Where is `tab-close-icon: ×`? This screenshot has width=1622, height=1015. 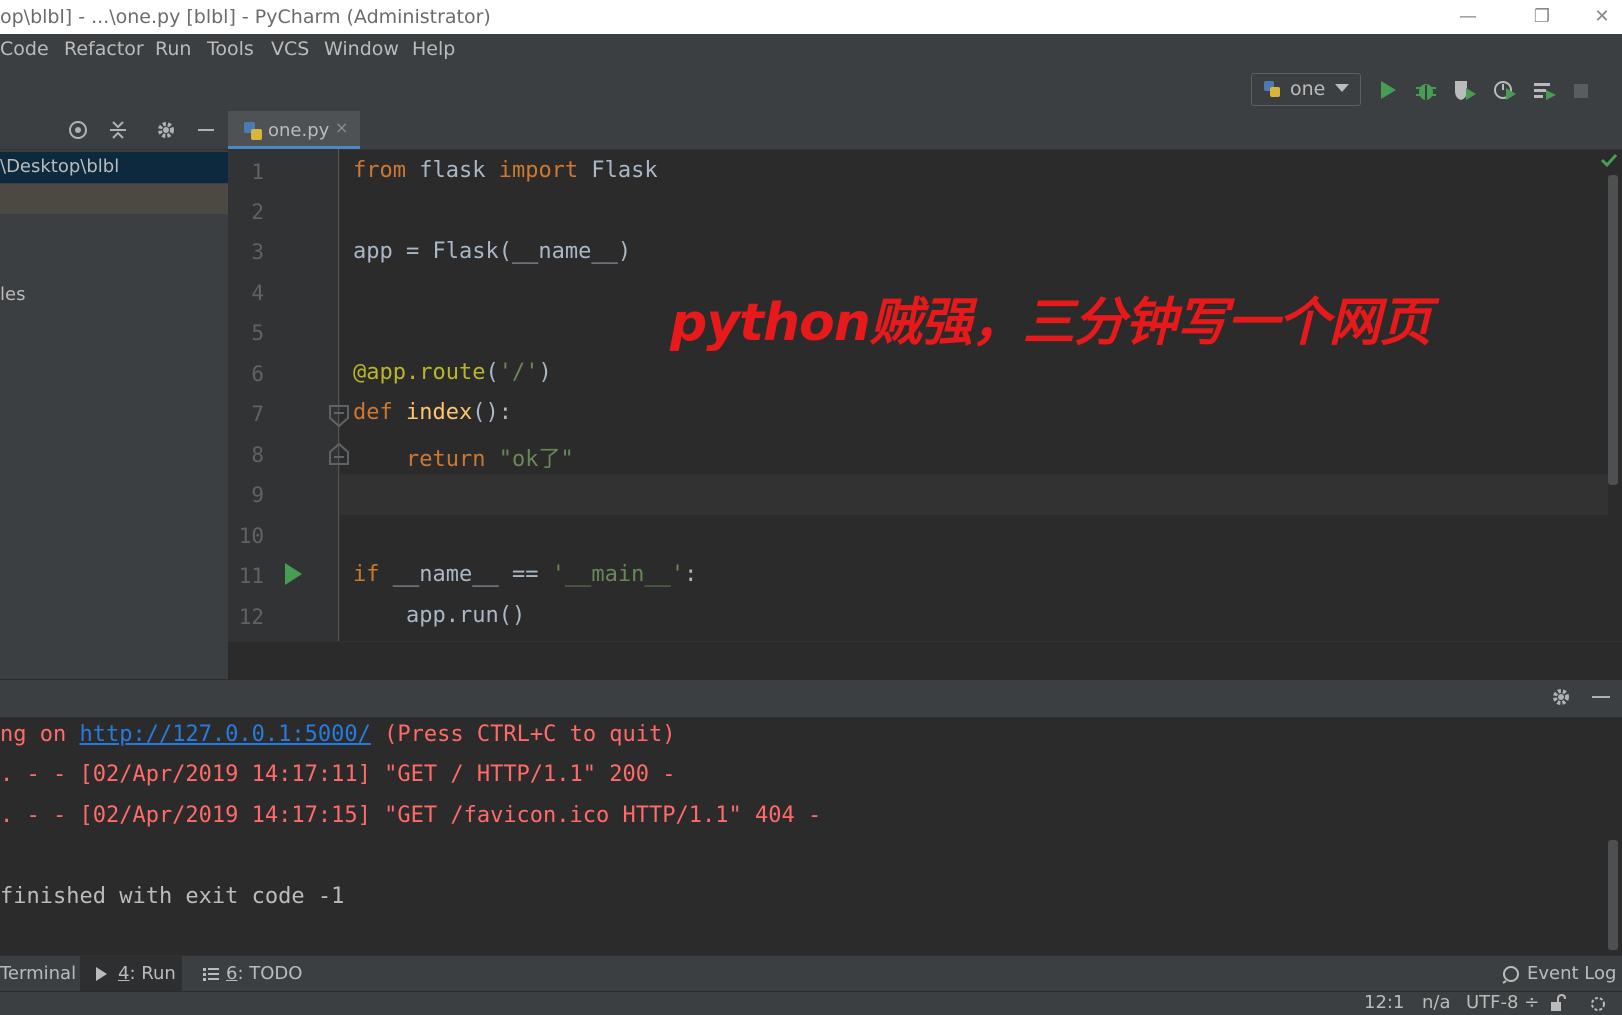
tab-close-icon: × is located at coordinates (341, 127).